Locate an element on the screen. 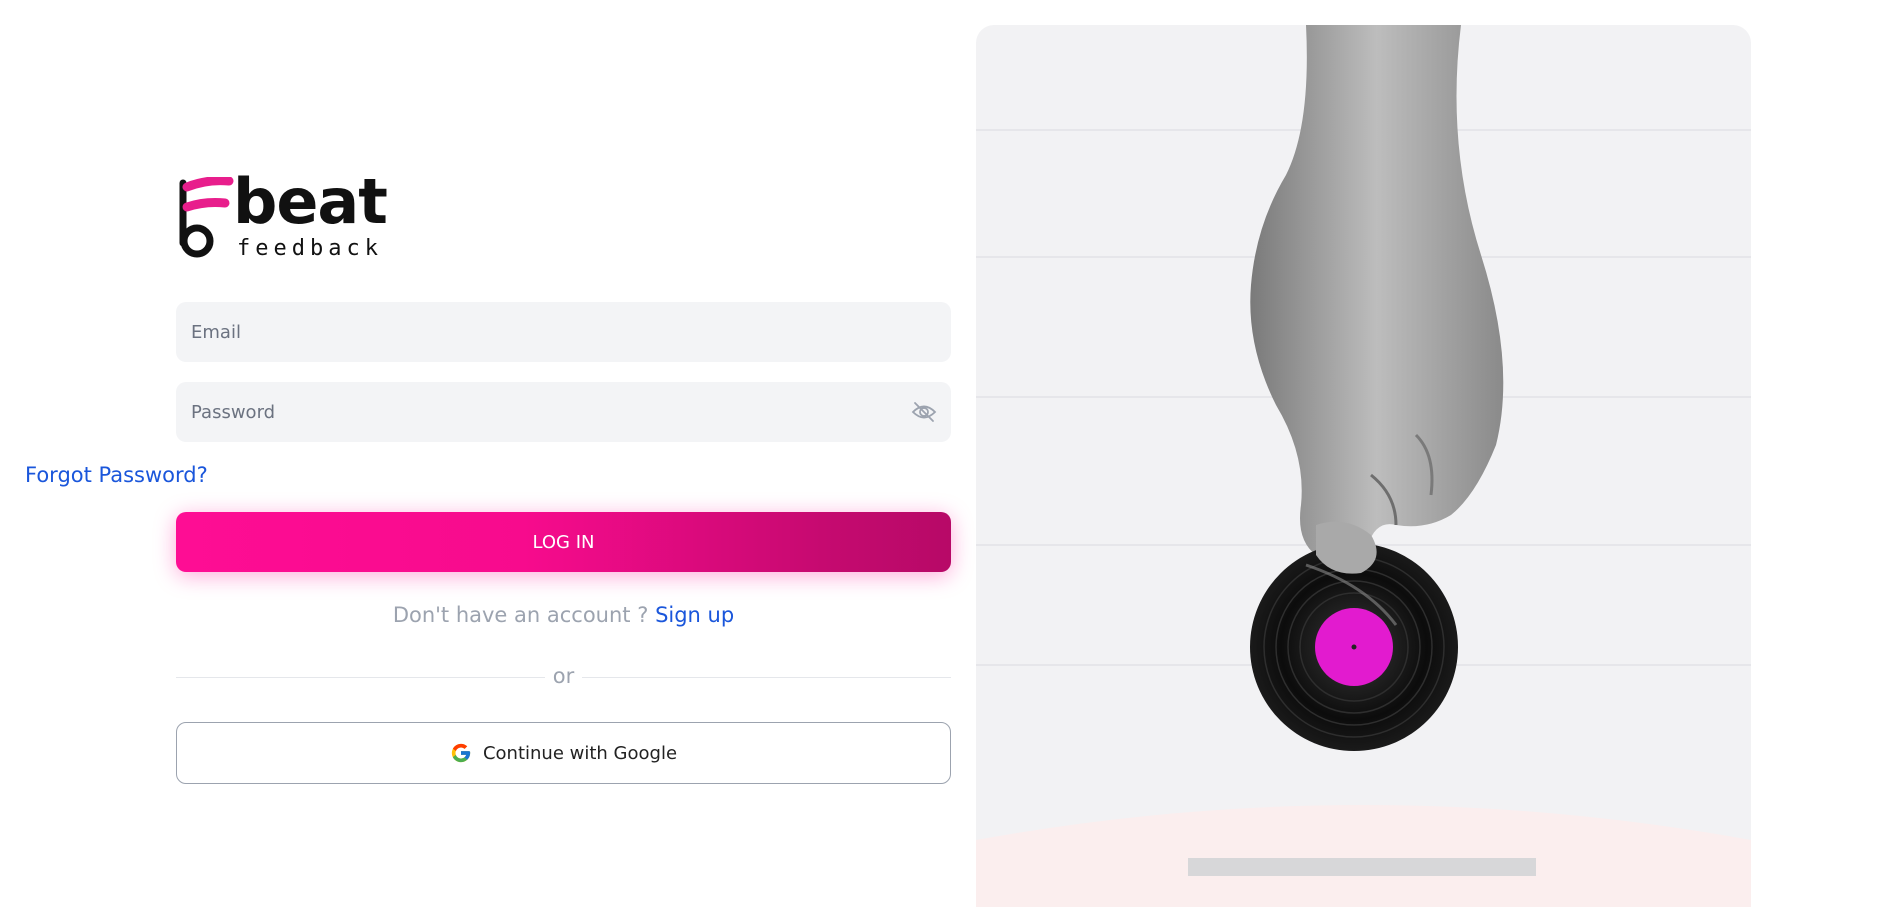 The height and width of the screenshot is (907, 1902). logo-mark-icon is located at coordinates (206, 217).